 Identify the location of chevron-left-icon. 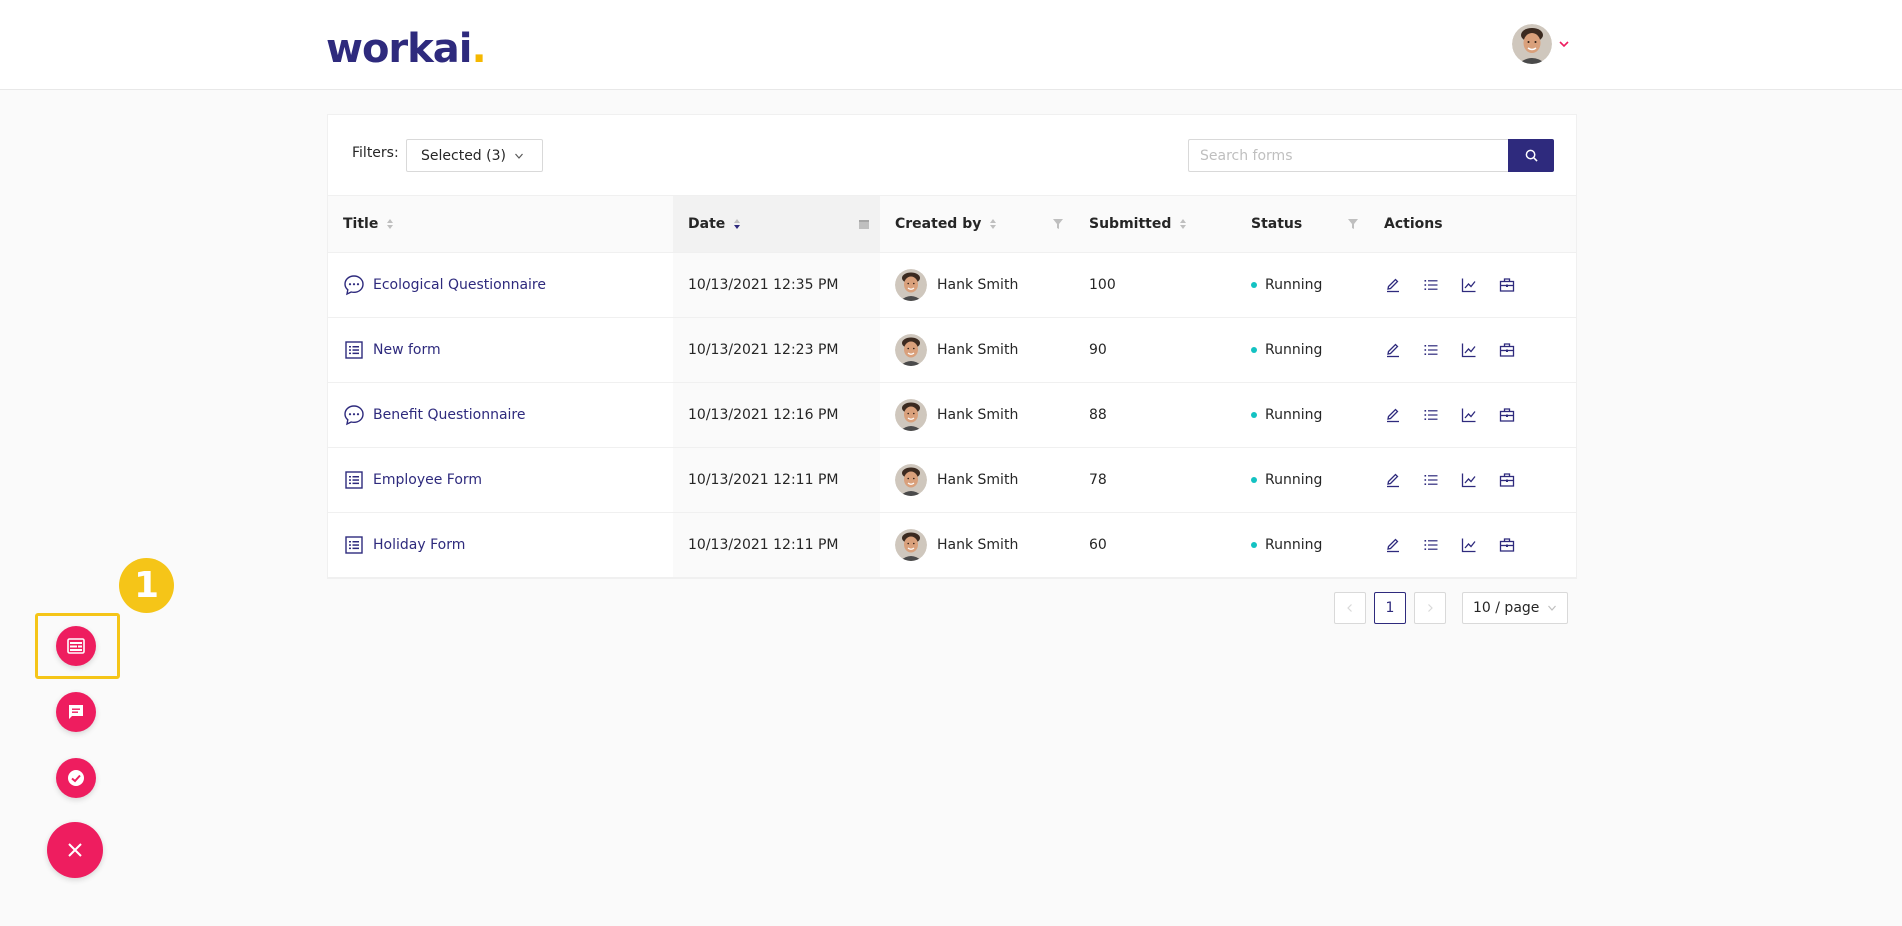
(1349, 608).